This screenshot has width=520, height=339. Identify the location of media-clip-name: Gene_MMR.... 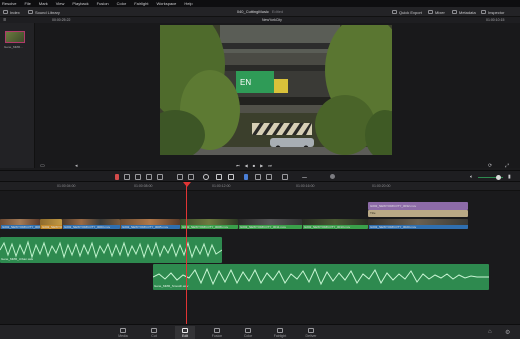
(13, 47).